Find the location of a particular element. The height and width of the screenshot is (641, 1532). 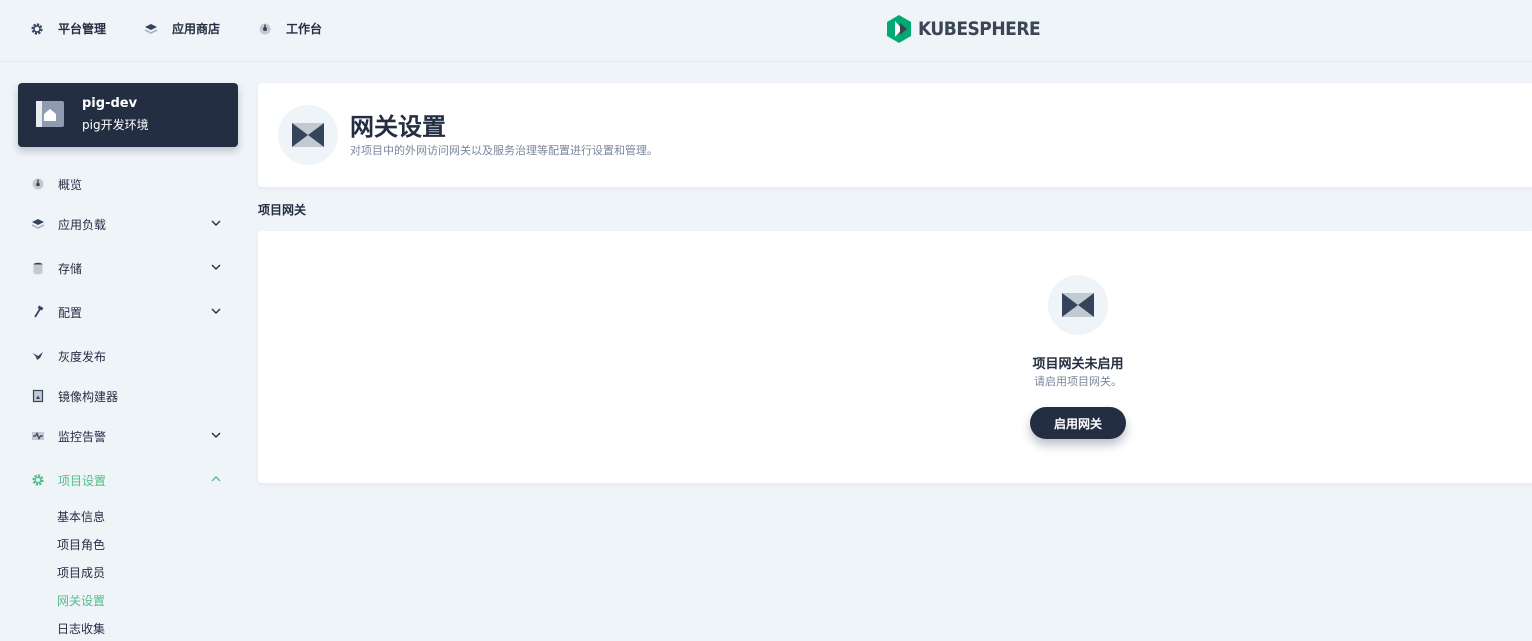

sidebar-subitem-project-roles: 项目角色 is located at coordinates (81, 544).